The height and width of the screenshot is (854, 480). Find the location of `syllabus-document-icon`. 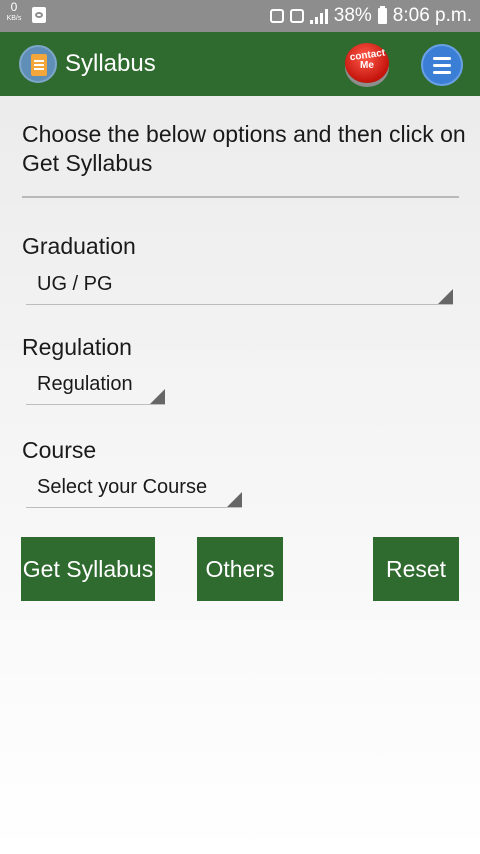

syllabus-document-icon is located at coordinates (38, 64).